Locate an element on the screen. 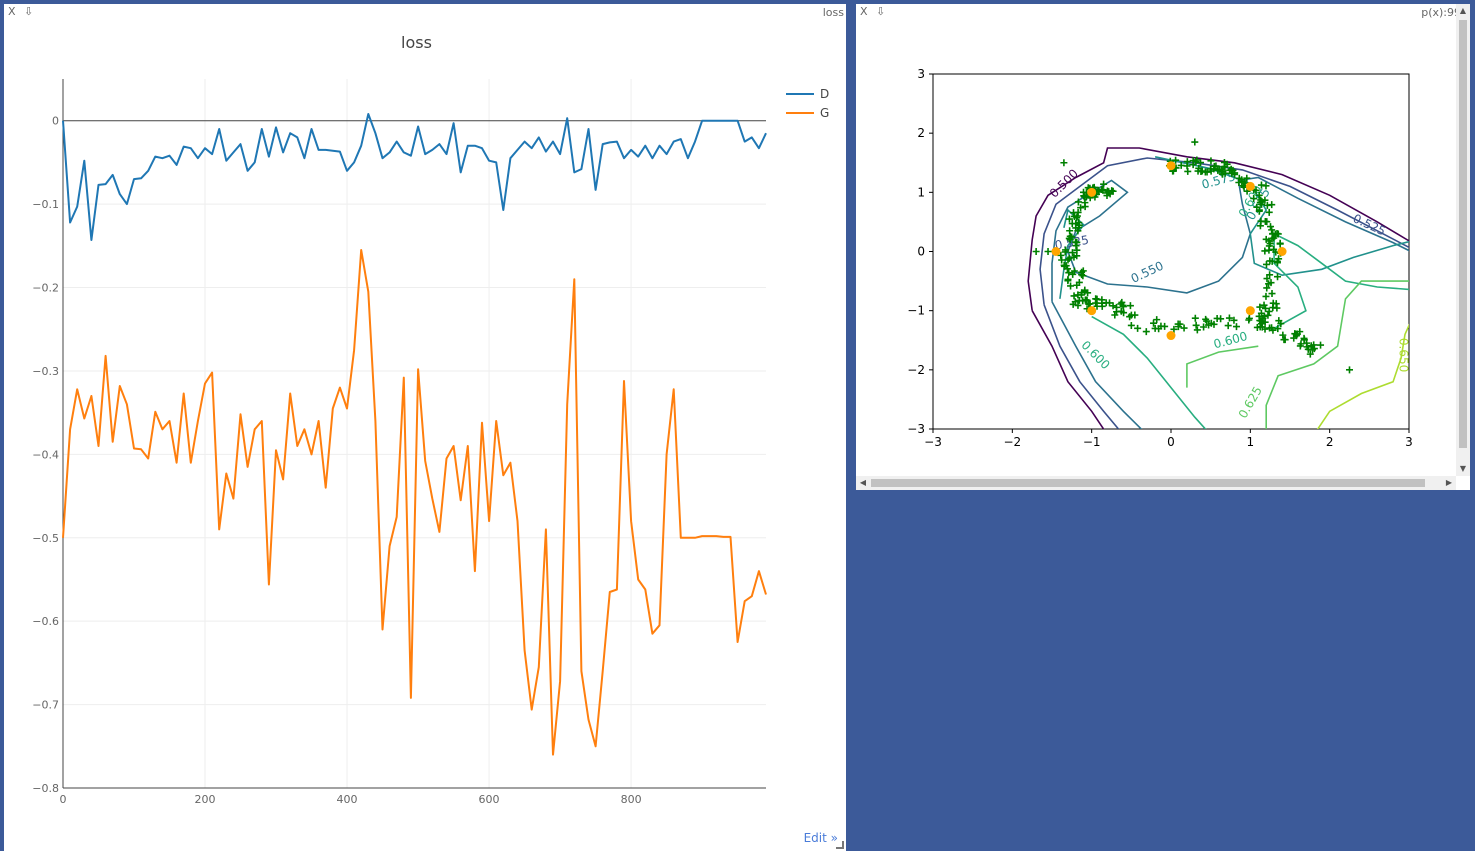  scroll-down-icon: ▼ is located at coordinates (1463, 469).